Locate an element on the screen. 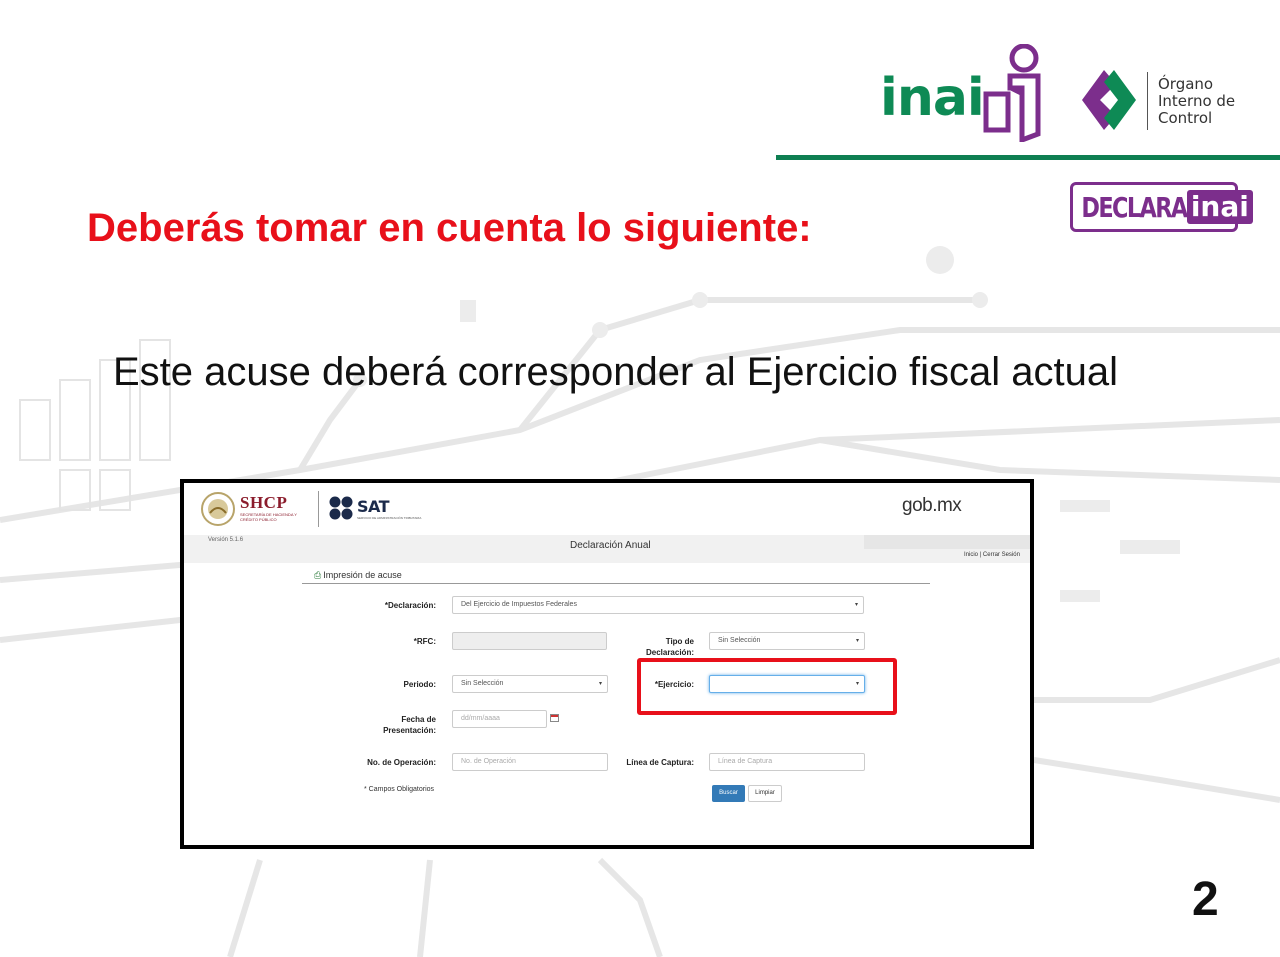  inai-logo-text: inai is located at coordinates (932, 98).